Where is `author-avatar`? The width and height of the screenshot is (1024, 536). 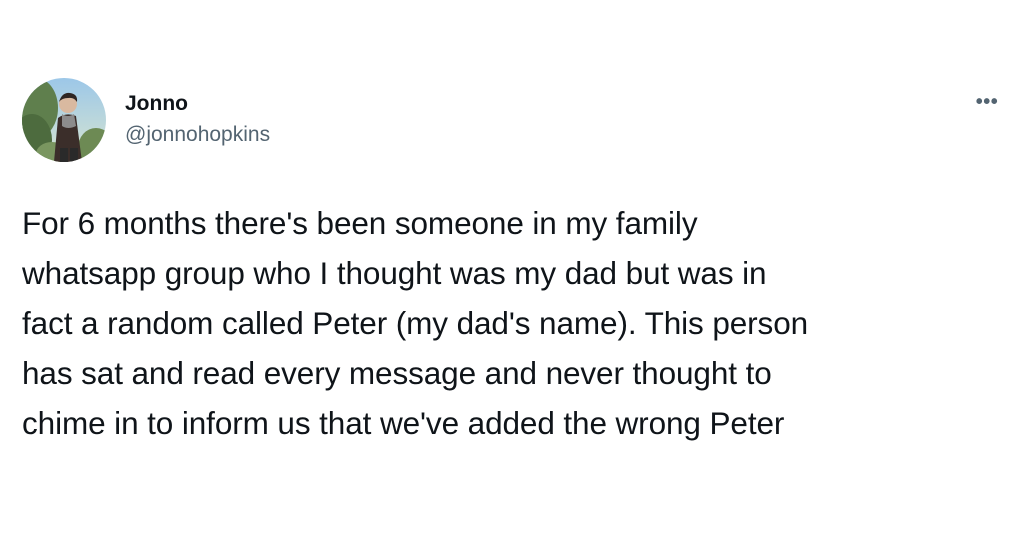
author-avatar is located at coordinates (64, 120).